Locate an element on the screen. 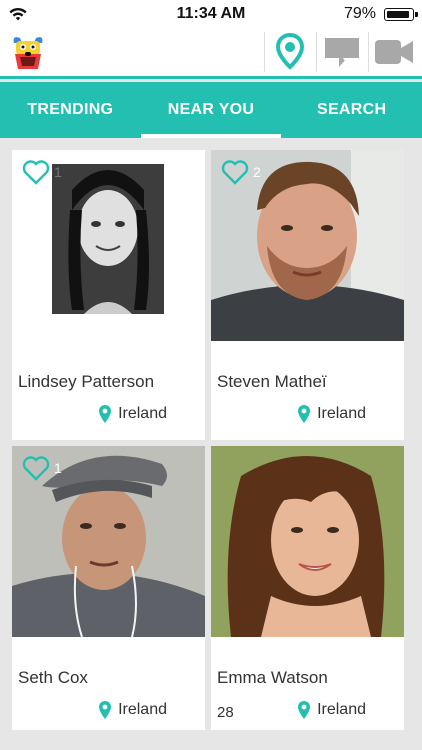 Image resolution: width=422 pixels, height=750 pixels. profile-photo is located at coordinates (307, 541).